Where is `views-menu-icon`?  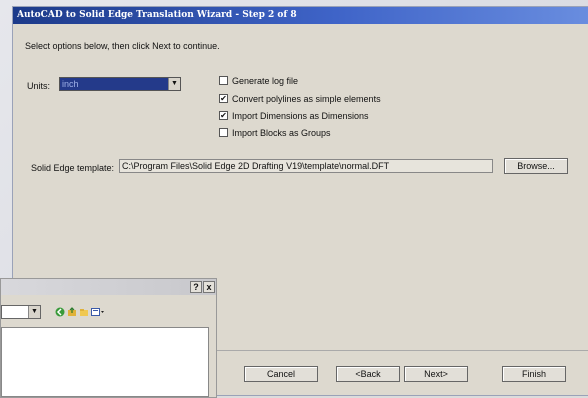
views-menu-icon is located at coordinates (98, 312).